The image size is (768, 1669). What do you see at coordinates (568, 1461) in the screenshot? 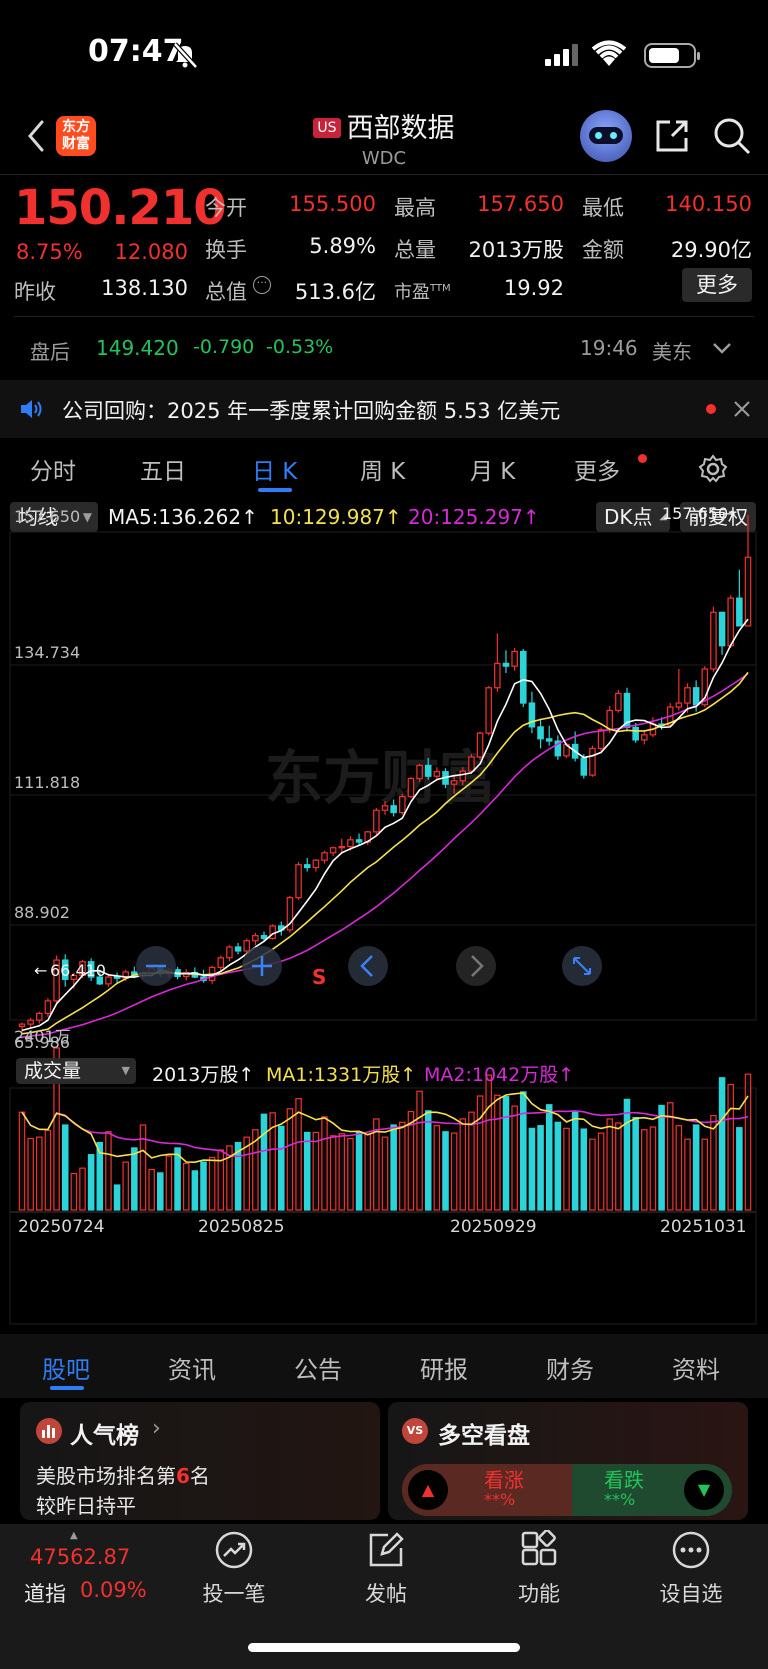
I see `bull-bear-card: VS 多空看盘 ▲ 看涨 **% 看跌 **% ▼` at bounding box center [568, 1461].